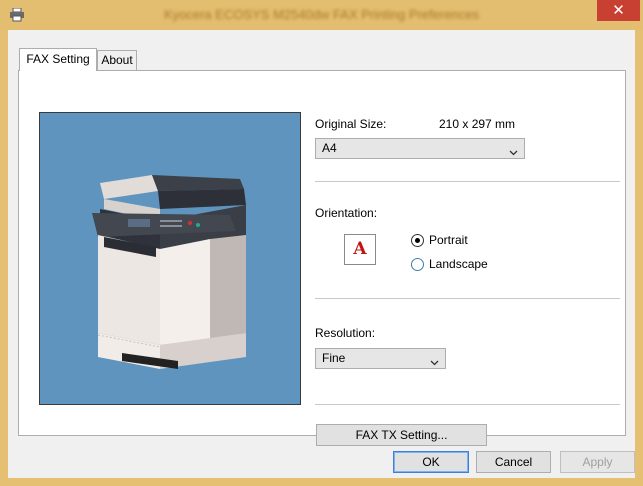 This screenshot has width=643, height=486. Describe the element at coordinates (58, 59) in the screenshot. I see `tab-fax-setting: FAX Setting` at that location.